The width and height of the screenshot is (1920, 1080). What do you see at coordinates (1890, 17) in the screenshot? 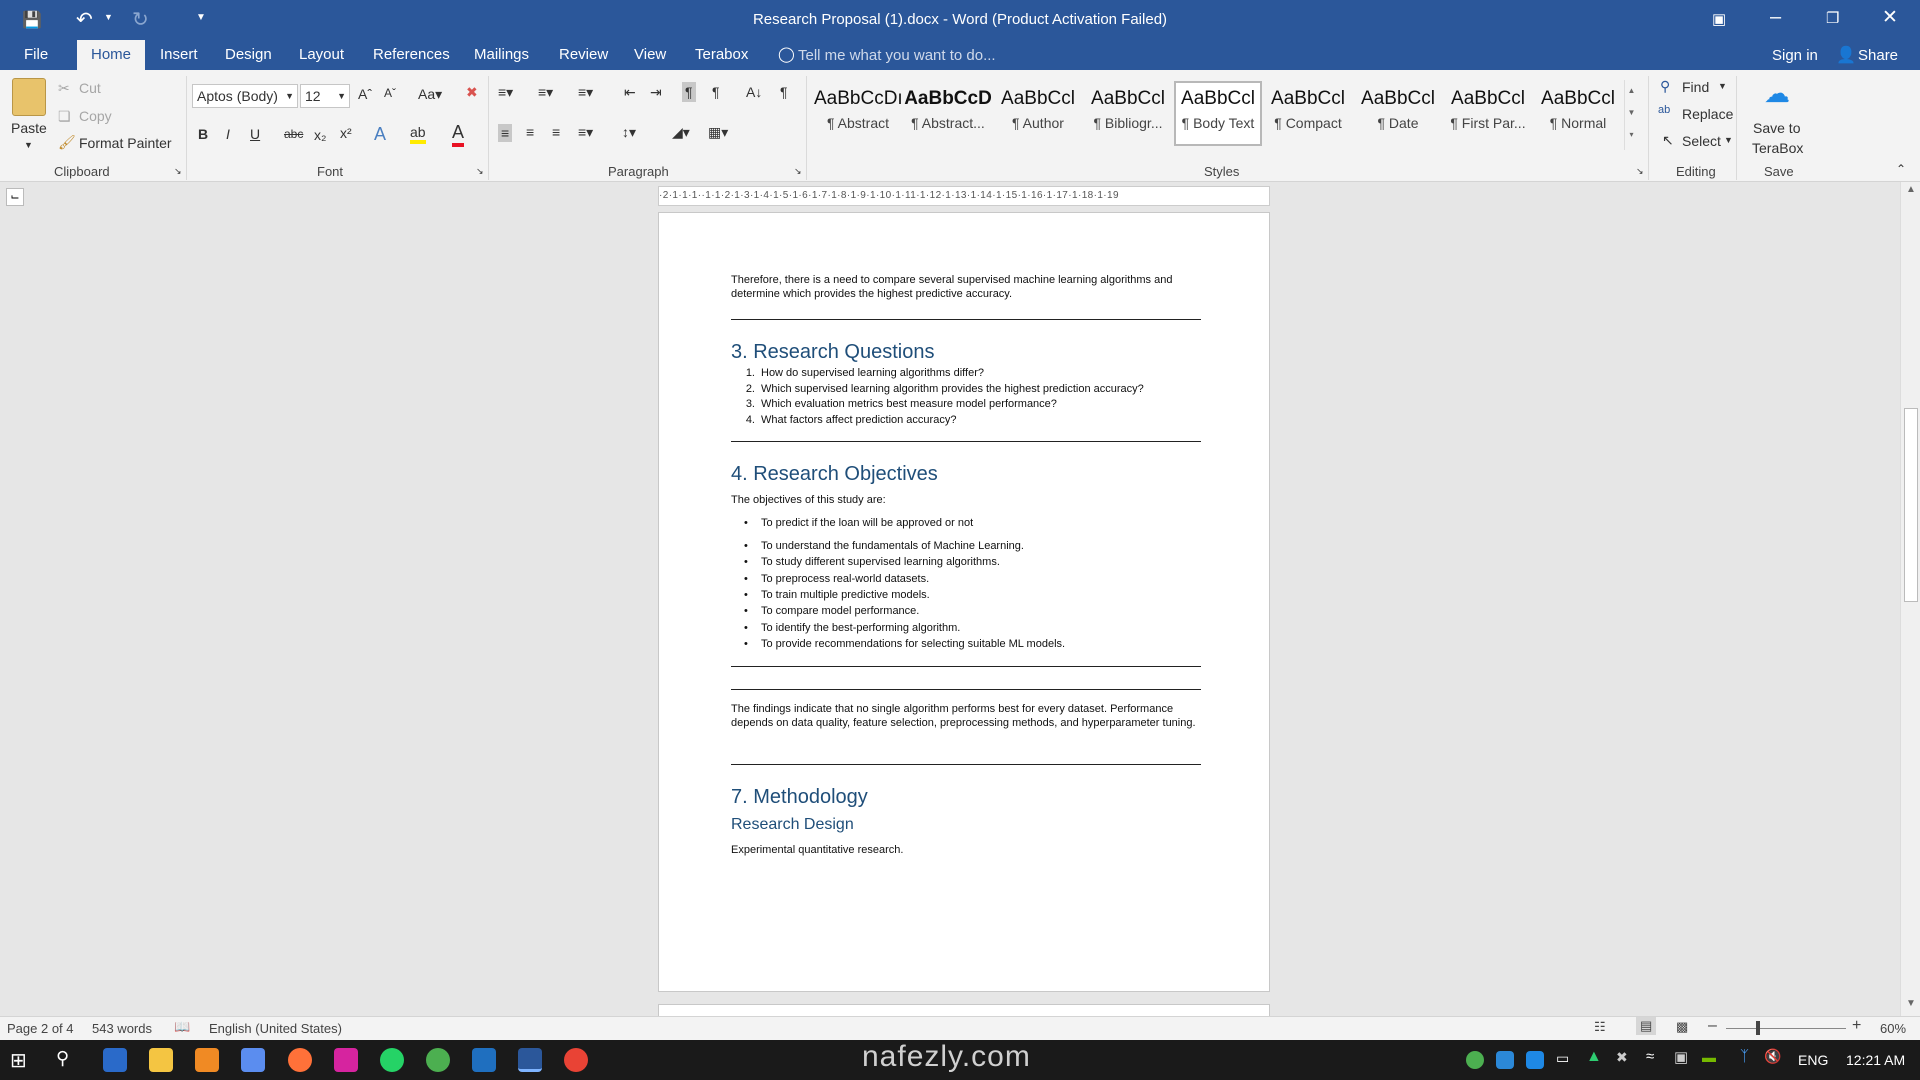
I see `close-icon: ✕` at bounding box center [1890, 17].